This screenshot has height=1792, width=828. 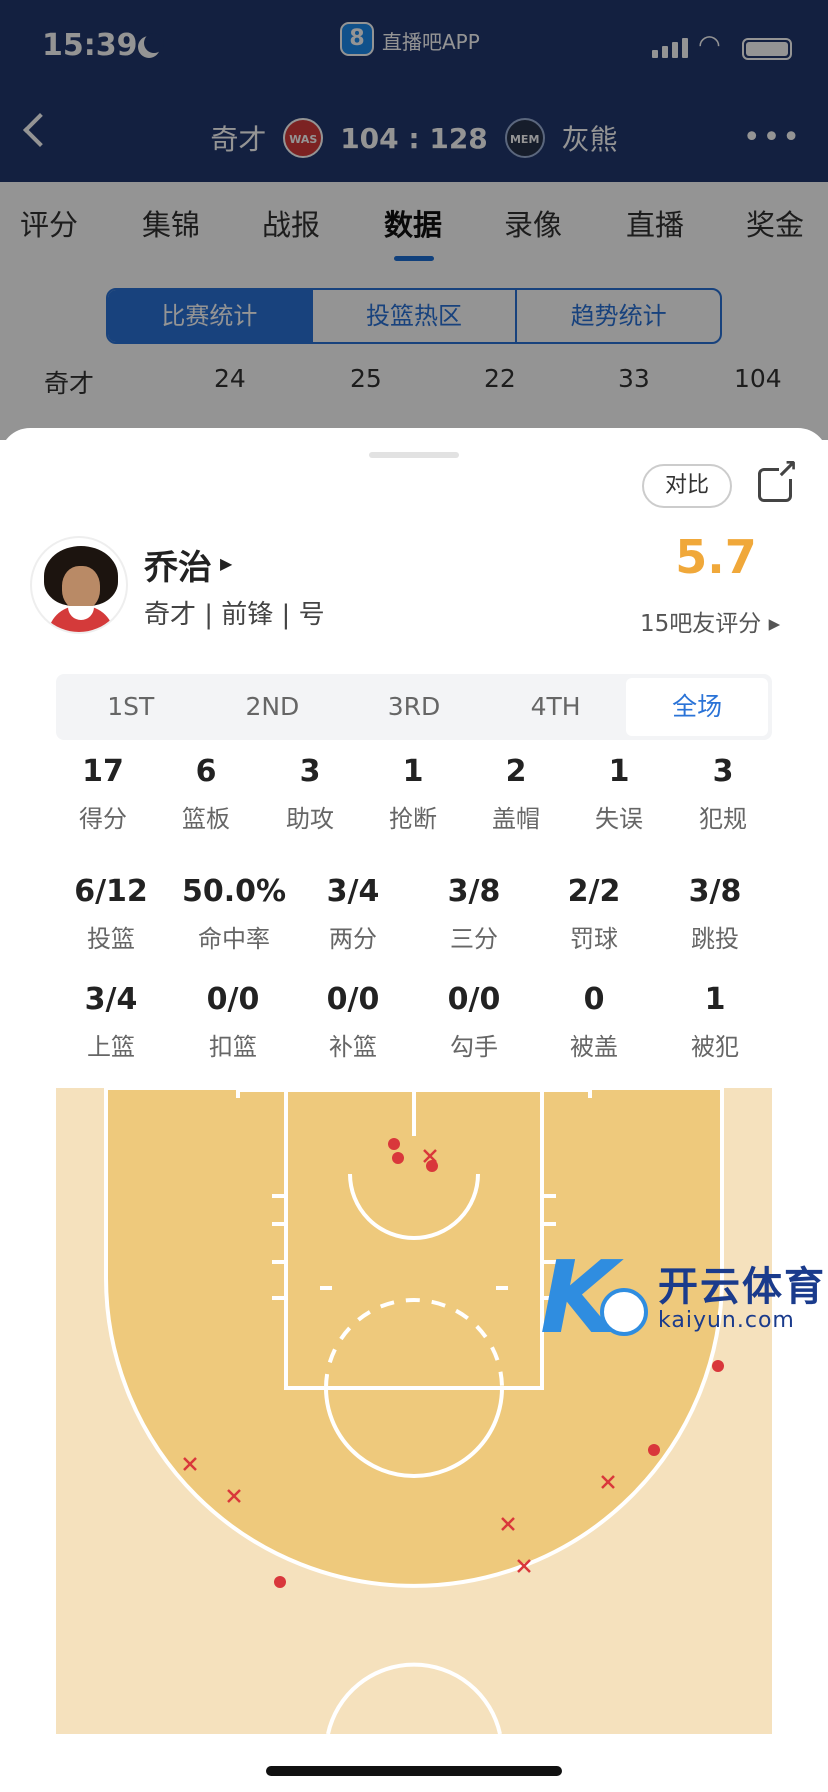 What do you see at coordinates (414, 1771) in the screenshot?
I see `home-indicator` at bounding box center [414, 1771].